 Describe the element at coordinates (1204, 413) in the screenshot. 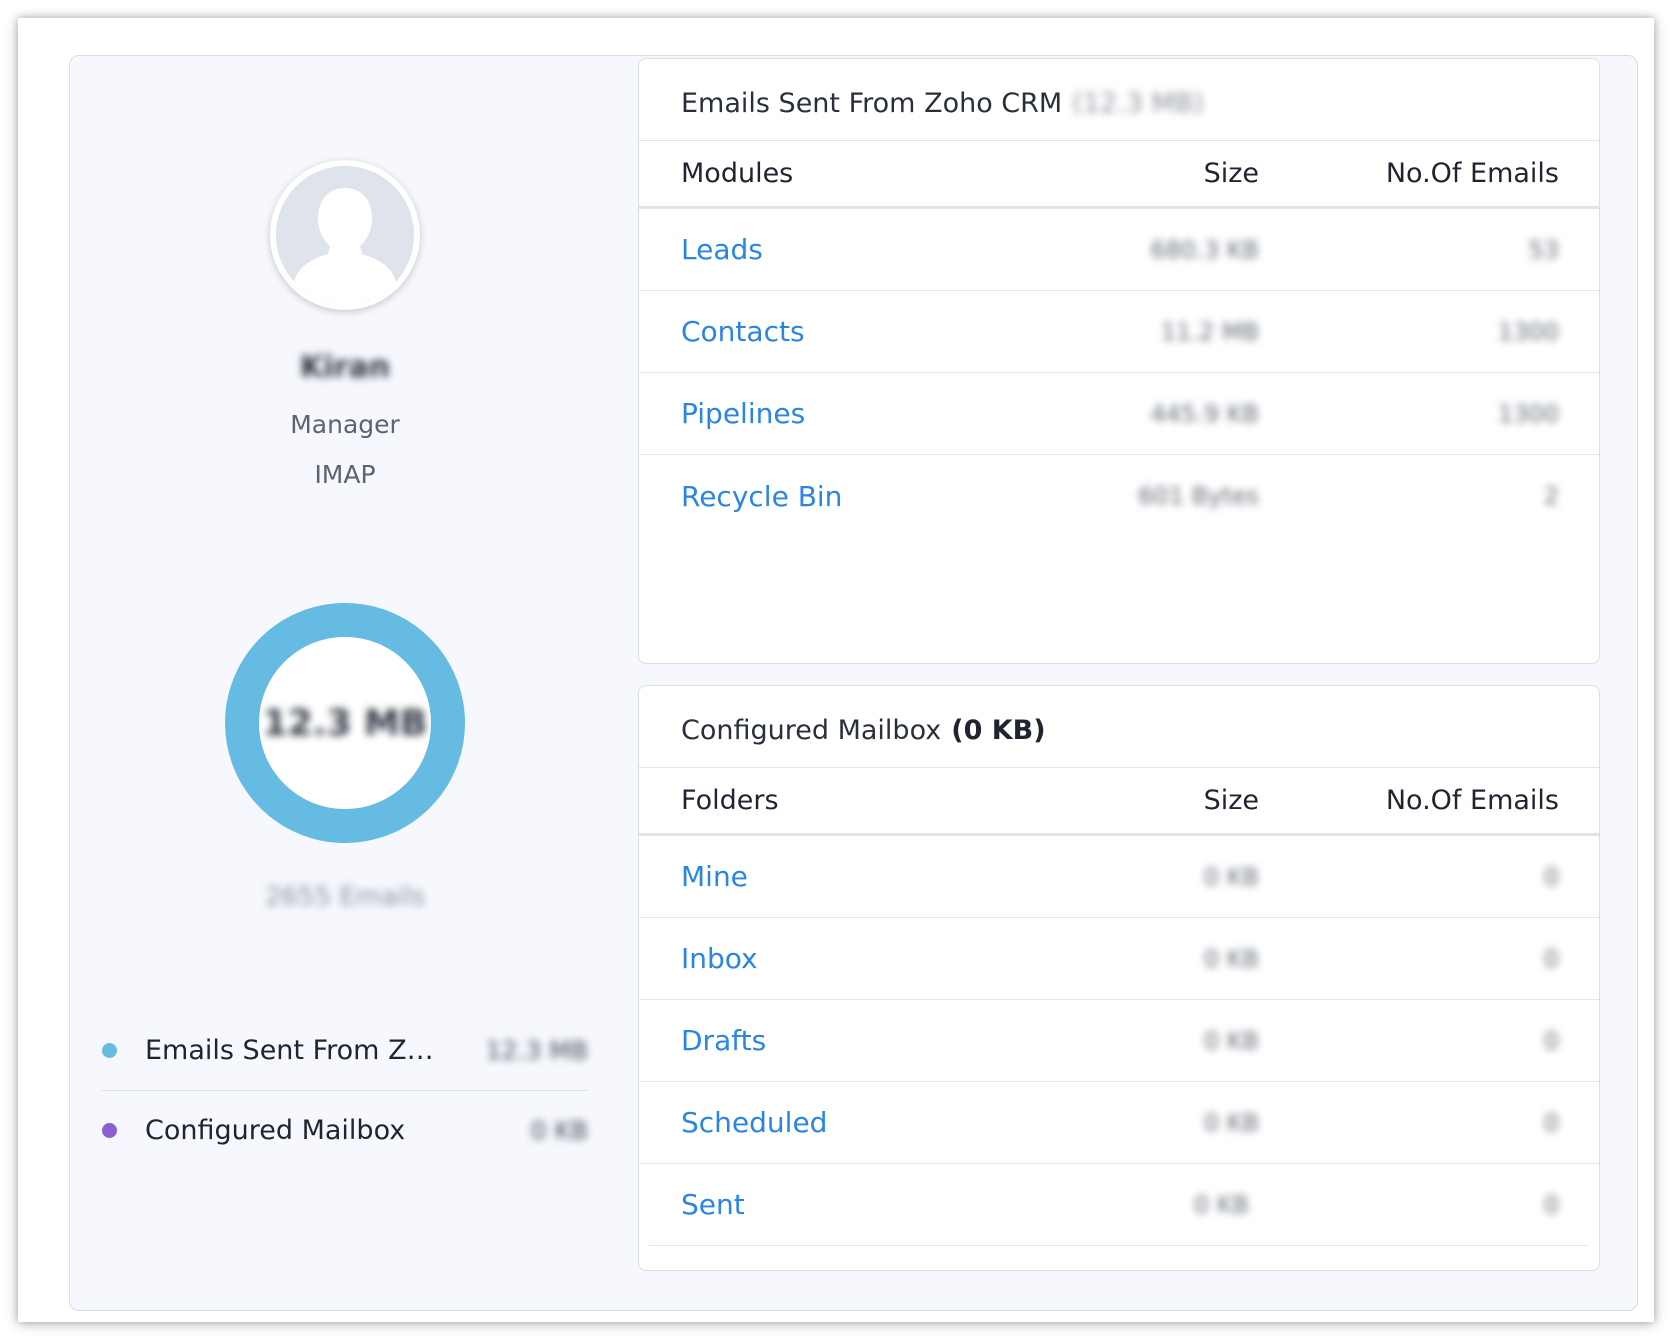

I see `row-size: 445.9 KB` at that location.